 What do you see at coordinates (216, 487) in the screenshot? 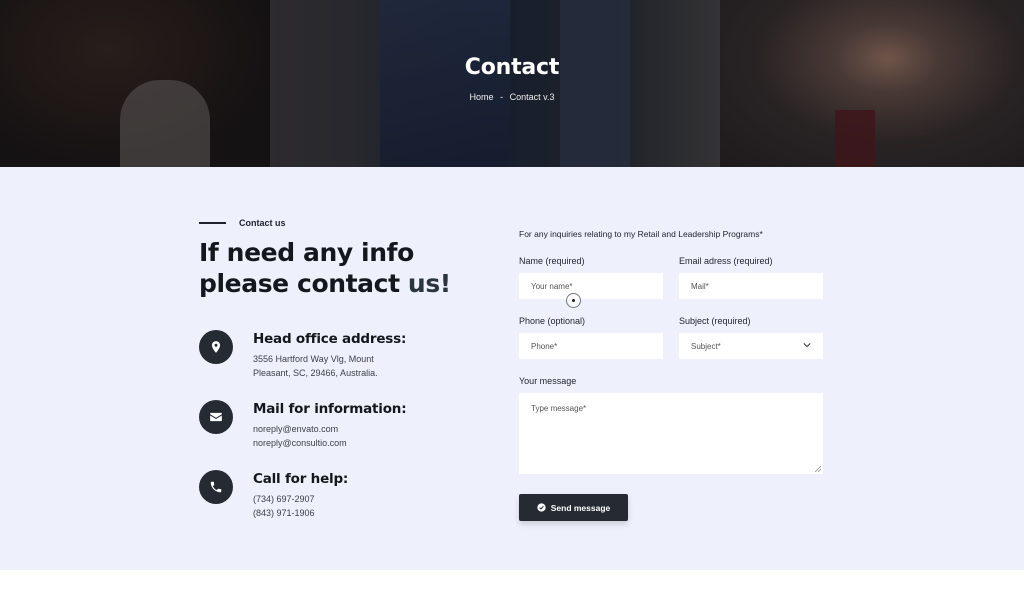
I see `phone-icon` at bounding box center [216, 487].